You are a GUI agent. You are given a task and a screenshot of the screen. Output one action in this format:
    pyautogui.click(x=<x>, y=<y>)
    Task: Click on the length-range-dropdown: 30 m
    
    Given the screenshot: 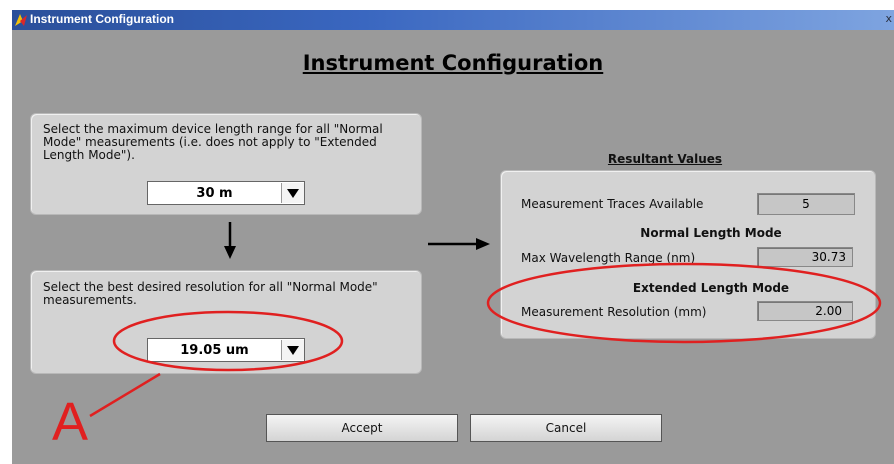 What is the action you would take?
    pyautogui.click(x=226, y=193)
    